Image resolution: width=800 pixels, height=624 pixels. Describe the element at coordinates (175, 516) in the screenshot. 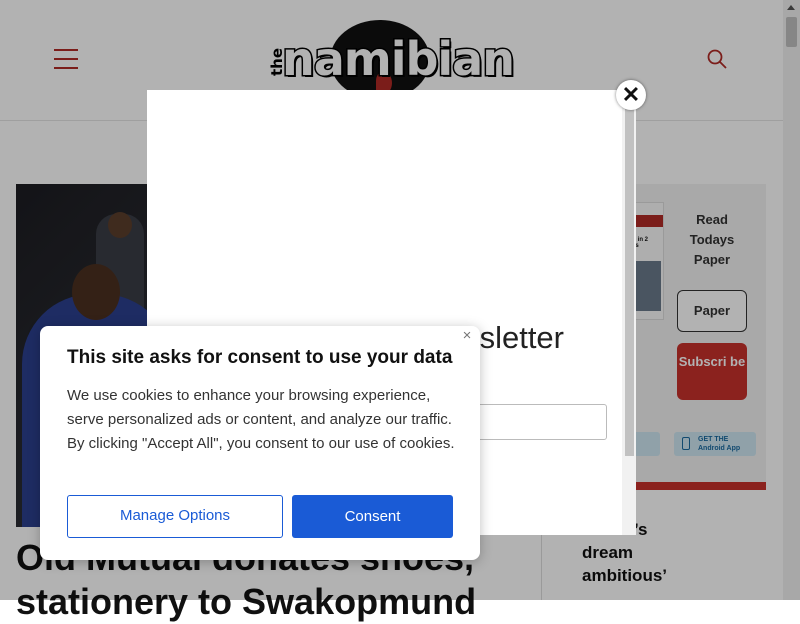

I see `manage-options-button: Manage Options` at that location.